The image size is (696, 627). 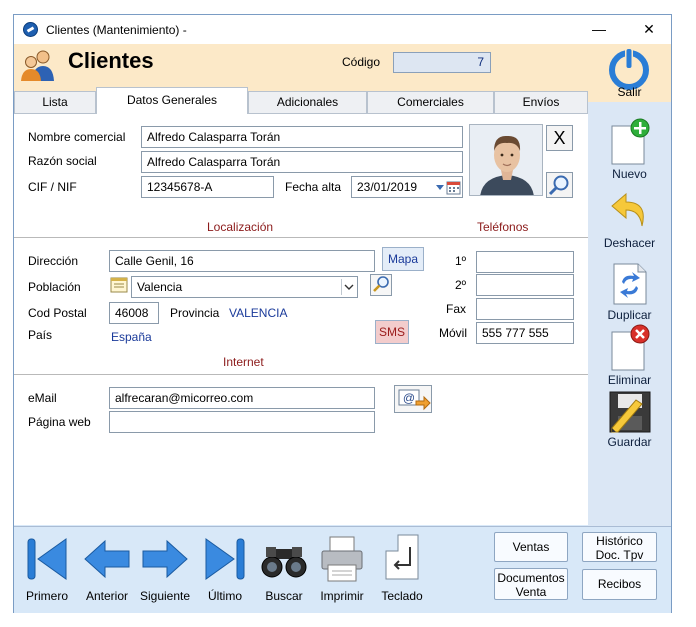 What do you see at coordinates (629, 243) in the screenshot?
I see `deshacer-label: Deshacer` at bounding box center [629, 243].